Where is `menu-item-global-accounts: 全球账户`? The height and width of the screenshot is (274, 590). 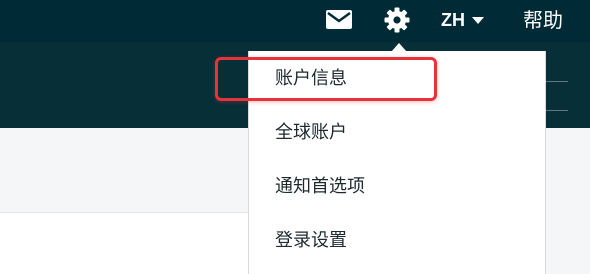
menu-item-global-accounts: 全球账户 is located at coordinates (311, 133).